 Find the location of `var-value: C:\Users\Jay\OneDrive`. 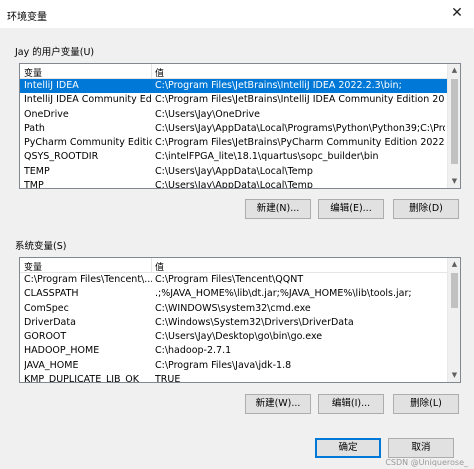

var-value: C:\Users\Jay\OneDrive is located at coordinates (207, 114).